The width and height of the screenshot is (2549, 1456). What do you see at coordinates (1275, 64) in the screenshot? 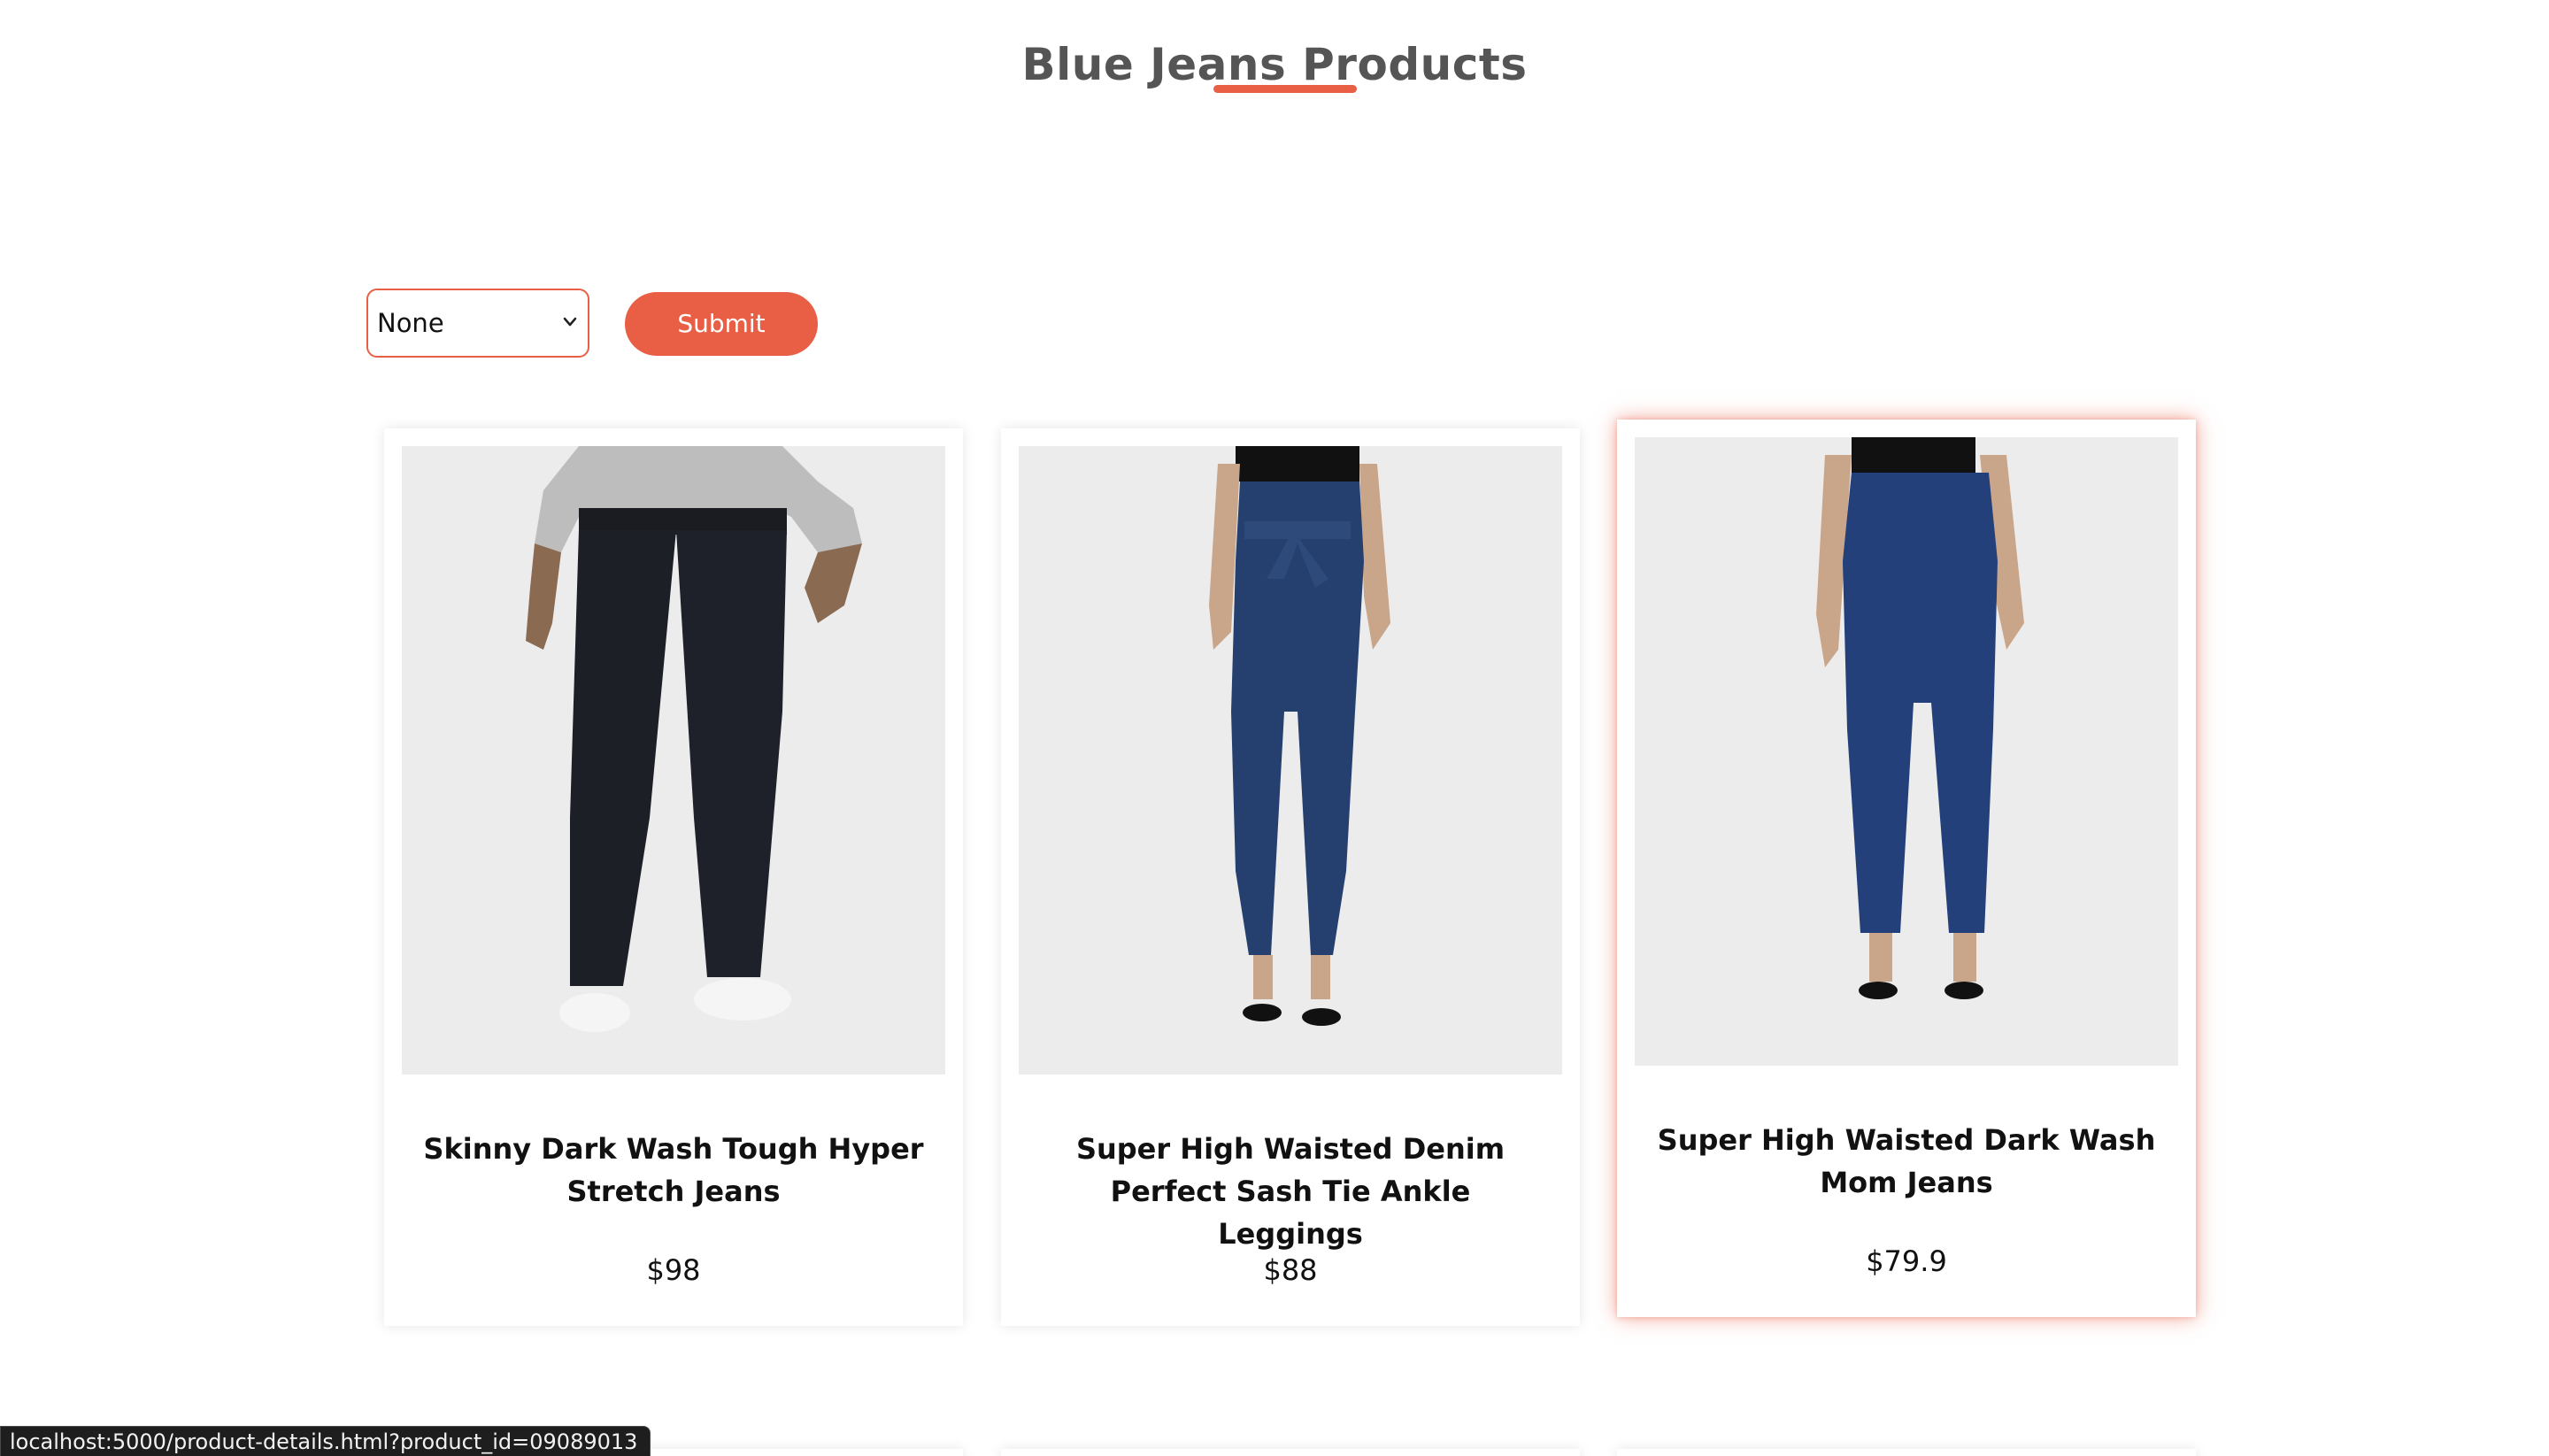
I see `page-title: Blue Jeans Products` at bounding box center [1275, 64].